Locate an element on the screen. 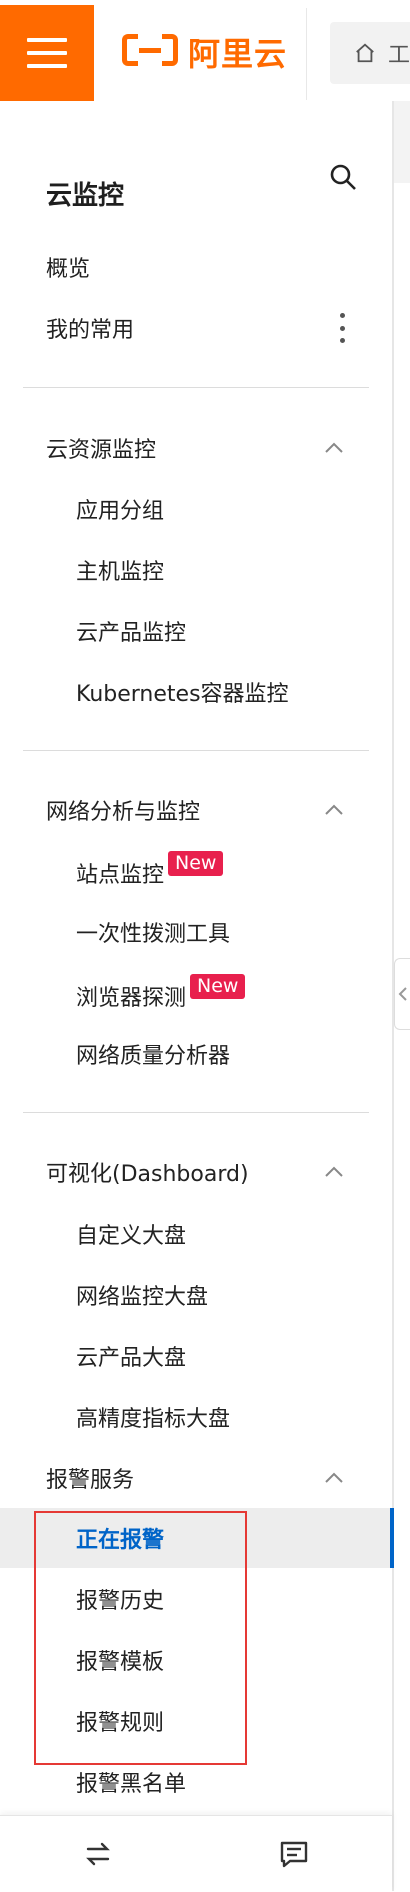  aliyun-logo: 阿里云 is located at coordinates (204, 52).